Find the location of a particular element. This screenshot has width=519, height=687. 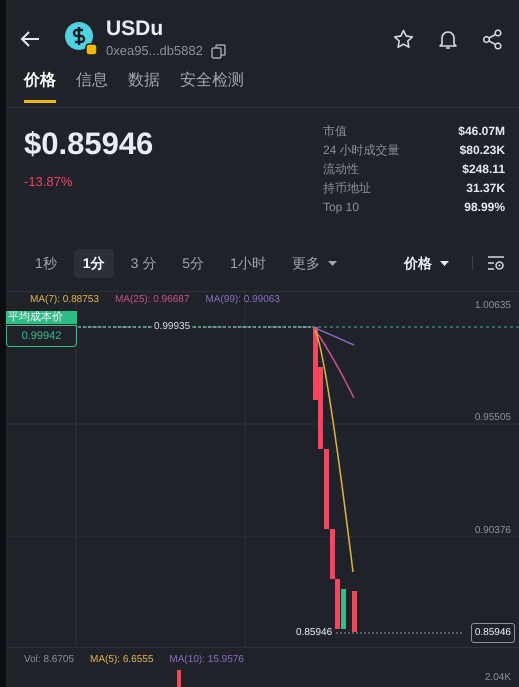

axis-label: 0.90376 is located at coordinates (492, 531).